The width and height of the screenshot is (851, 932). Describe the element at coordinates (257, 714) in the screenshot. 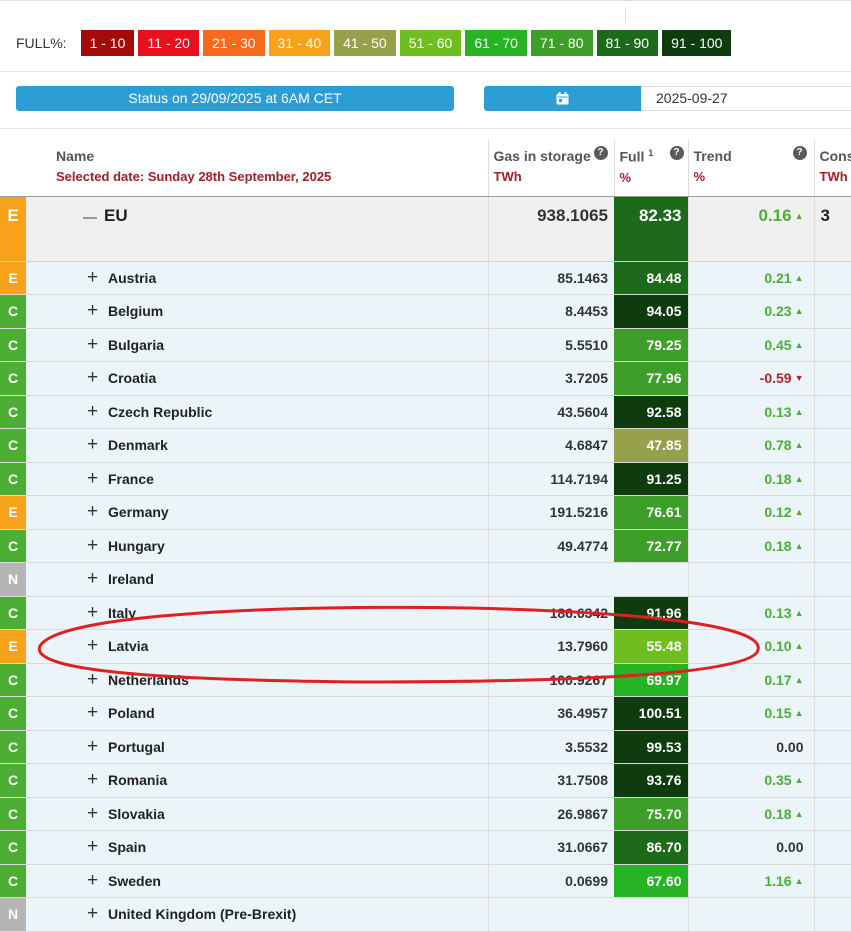

I see `country-name: +Poland` at that location.